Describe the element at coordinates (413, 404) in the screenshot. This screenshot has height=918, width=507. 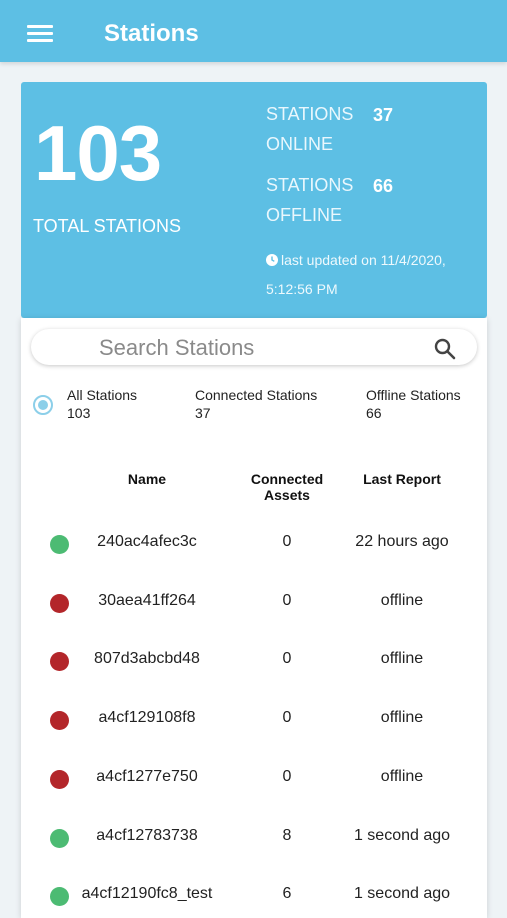
I see `filter-offline-stations: Offline Stations 66` at that location.